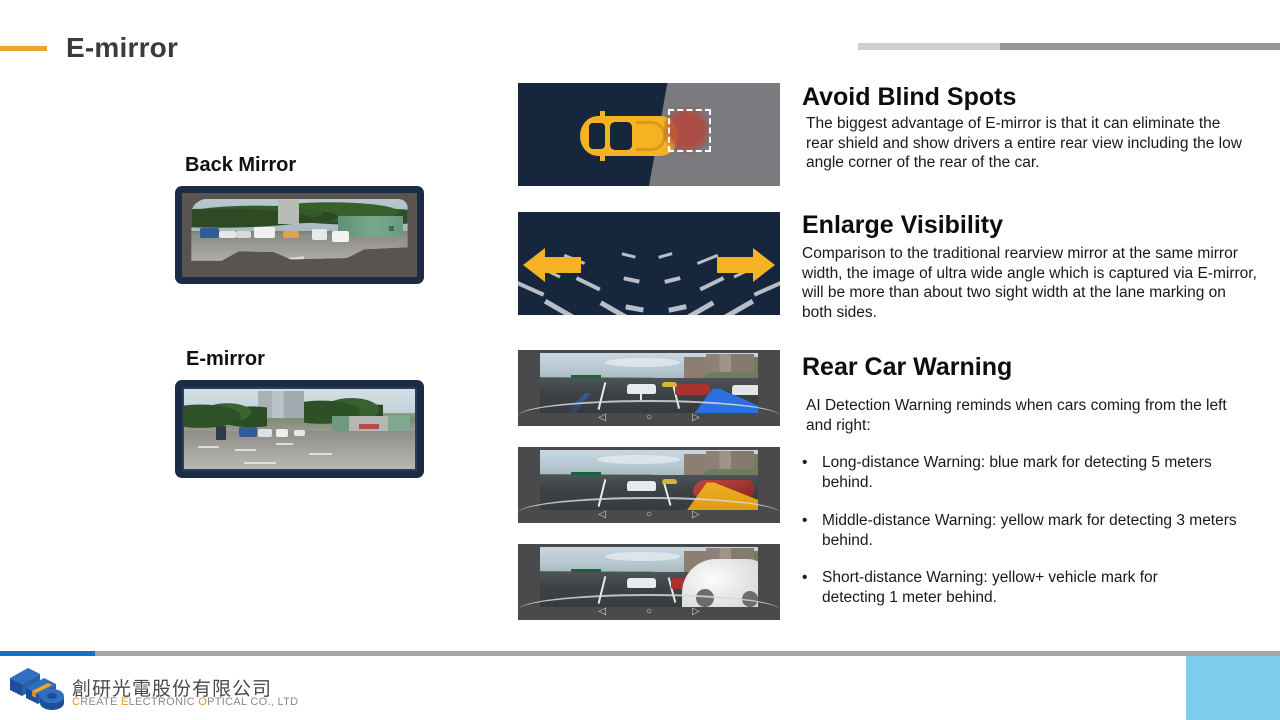 The width and height of the screenshot is (1280, 720). I want to click on back-mirror-frame, so click(299, 235).